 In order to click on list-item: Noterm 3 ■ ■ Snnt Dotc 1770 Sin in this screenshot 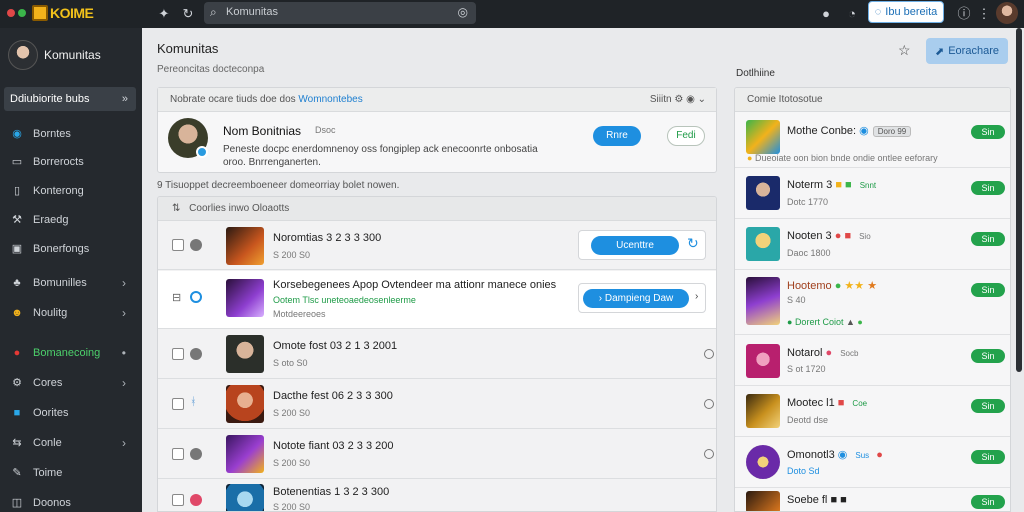, I will do `click(872, 194)`.